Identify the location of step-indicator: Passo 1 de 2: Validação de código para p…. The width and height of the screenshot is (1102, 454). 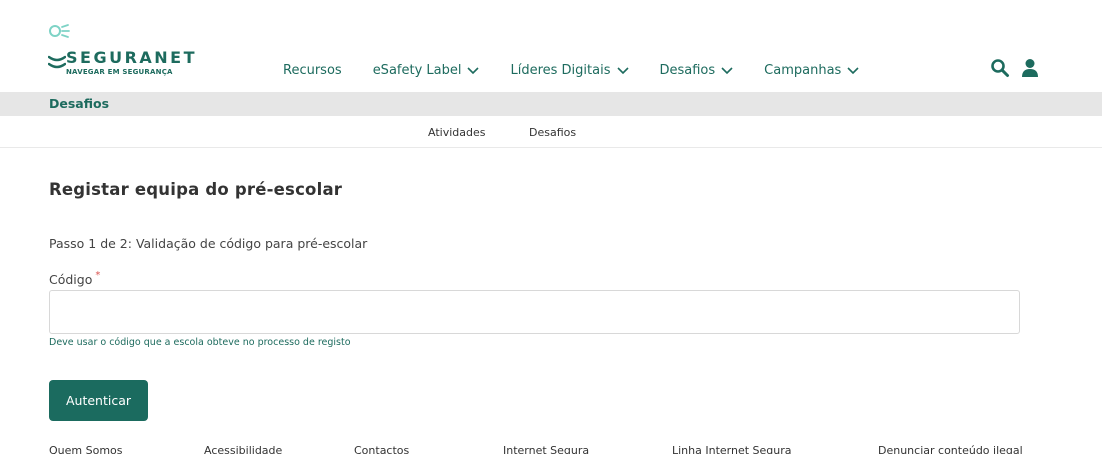
(208, 243).